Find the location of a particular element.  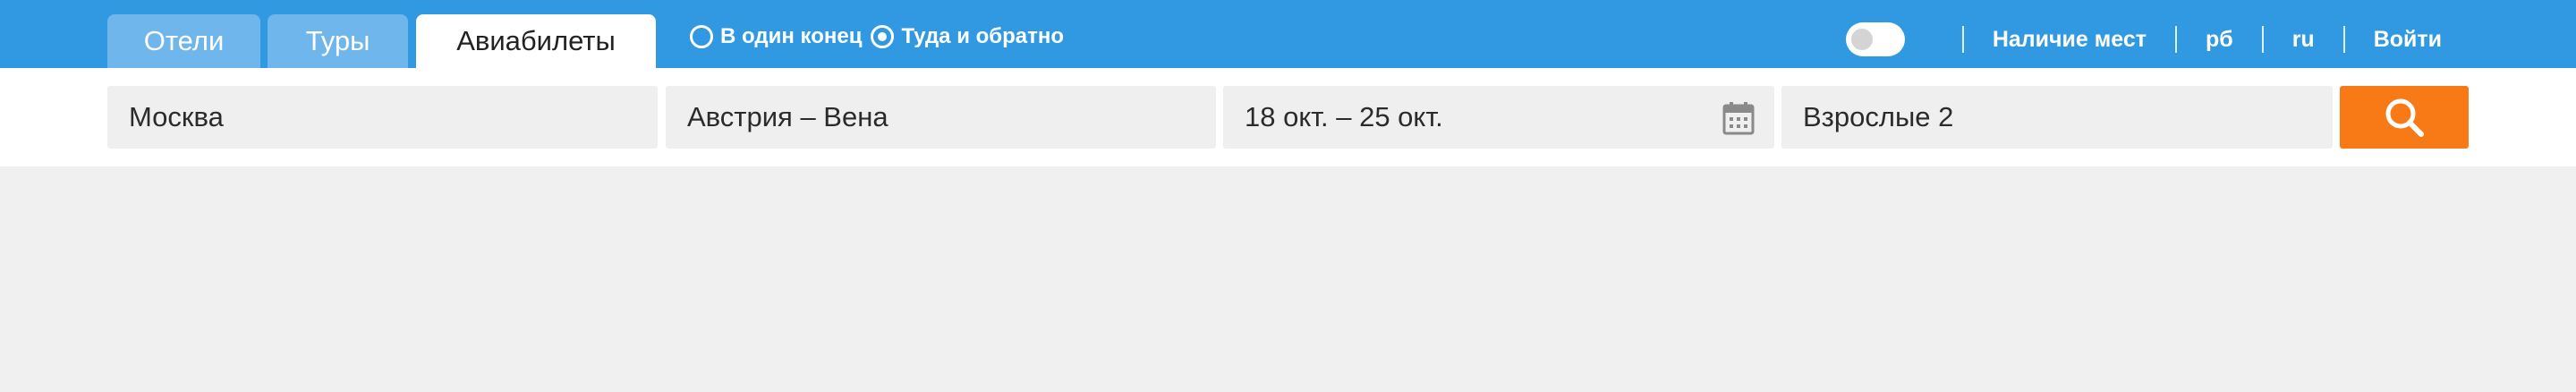

dates-value: 18 окт. – 25 окт. is located at coordinates (1344, 116).